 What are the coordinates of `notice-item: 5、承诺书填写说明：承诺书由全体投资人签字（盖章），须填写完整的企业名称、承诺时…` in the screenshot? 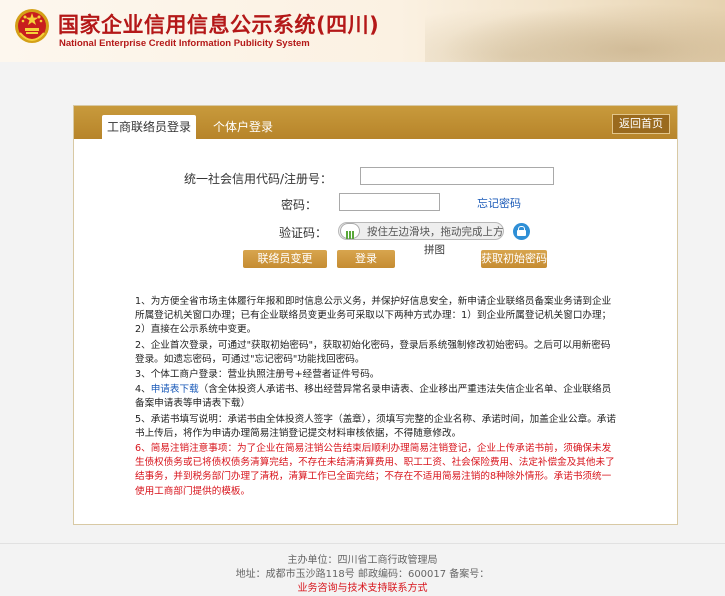 It's located at (375, 426).